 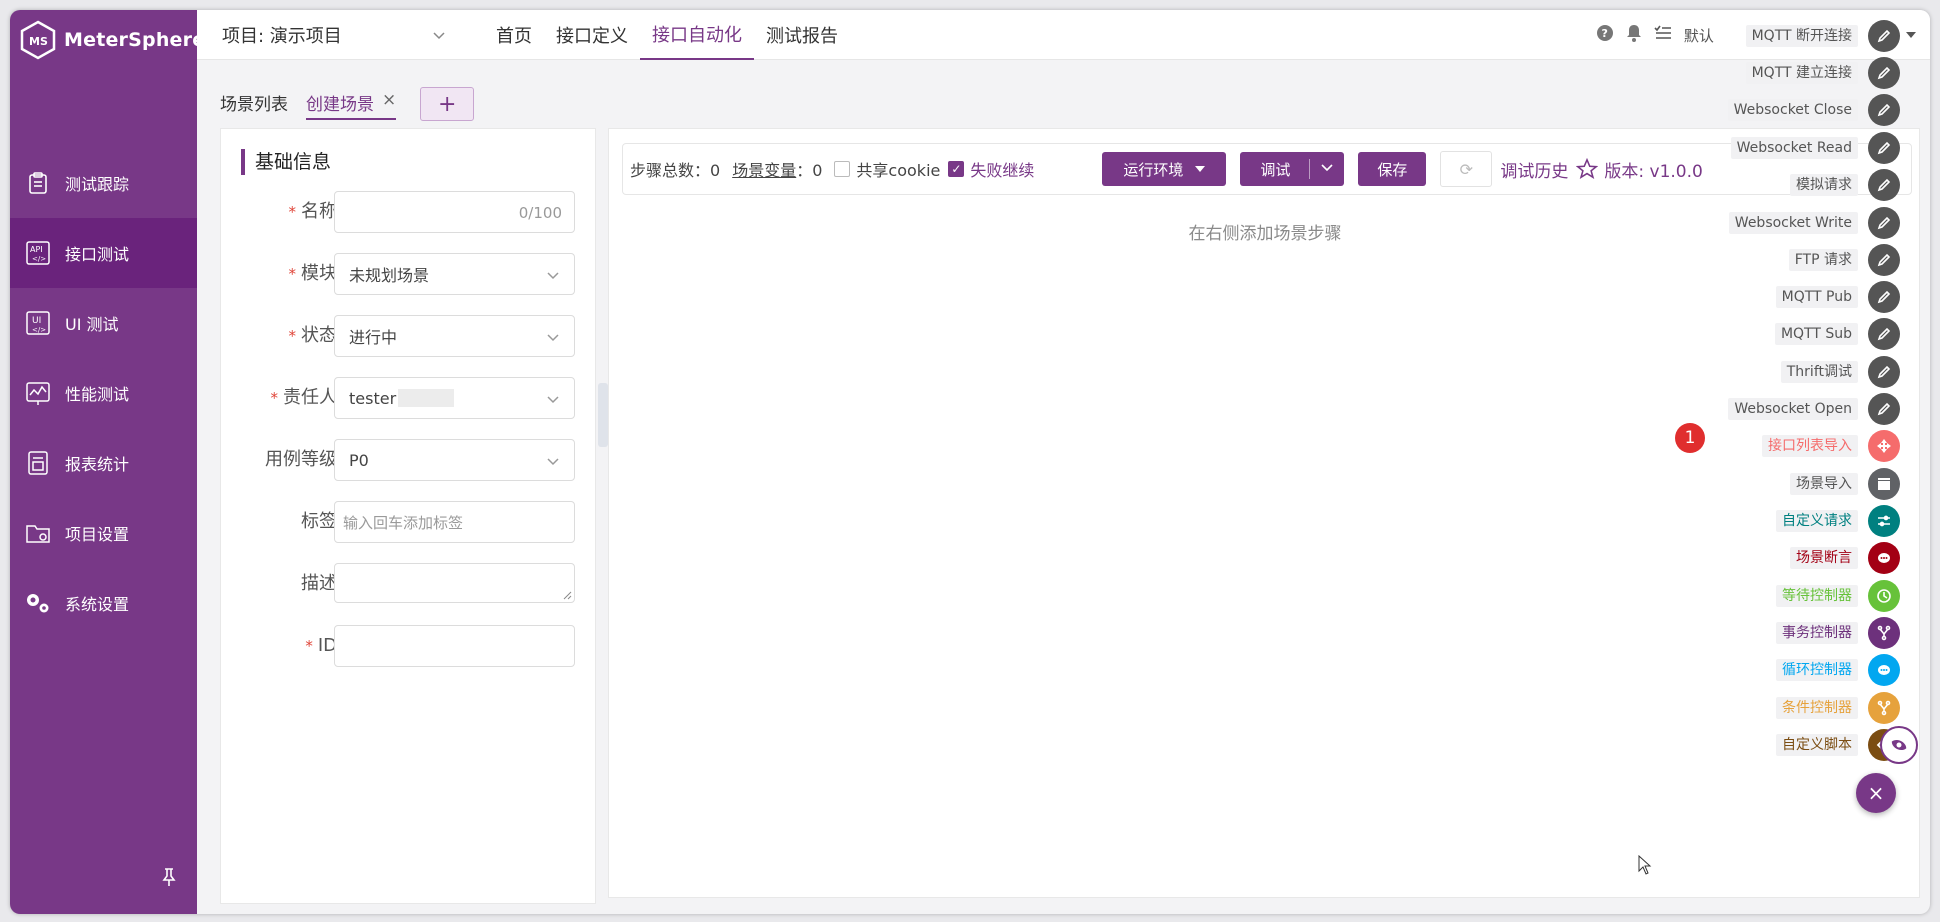 What do you see at coordinates (112, 40) in the screenshot?
I see `app-logo: MS MeterSphere` at bounding box center [112, 40].